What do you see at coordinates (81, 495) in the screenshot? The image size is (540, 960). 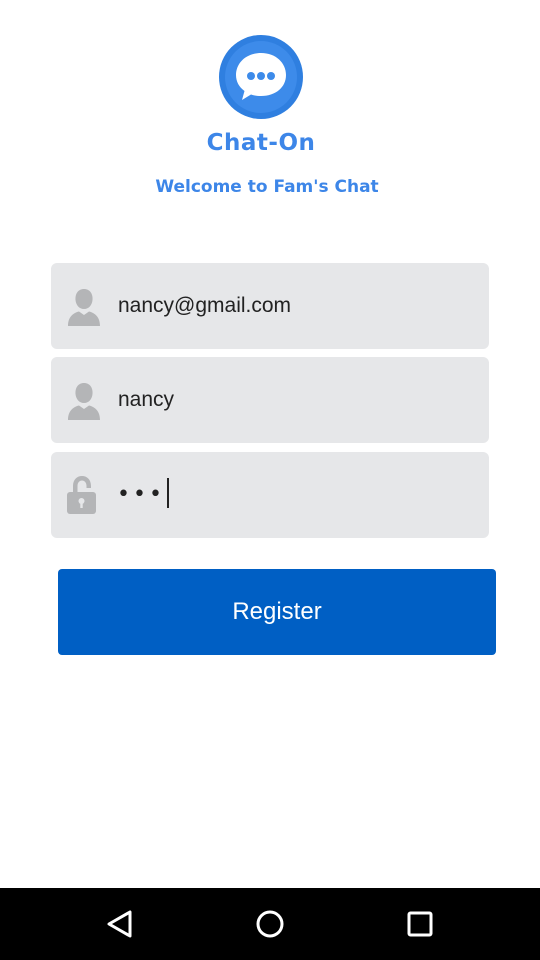 I see `lock-icon` at bounding box center [81, 495].